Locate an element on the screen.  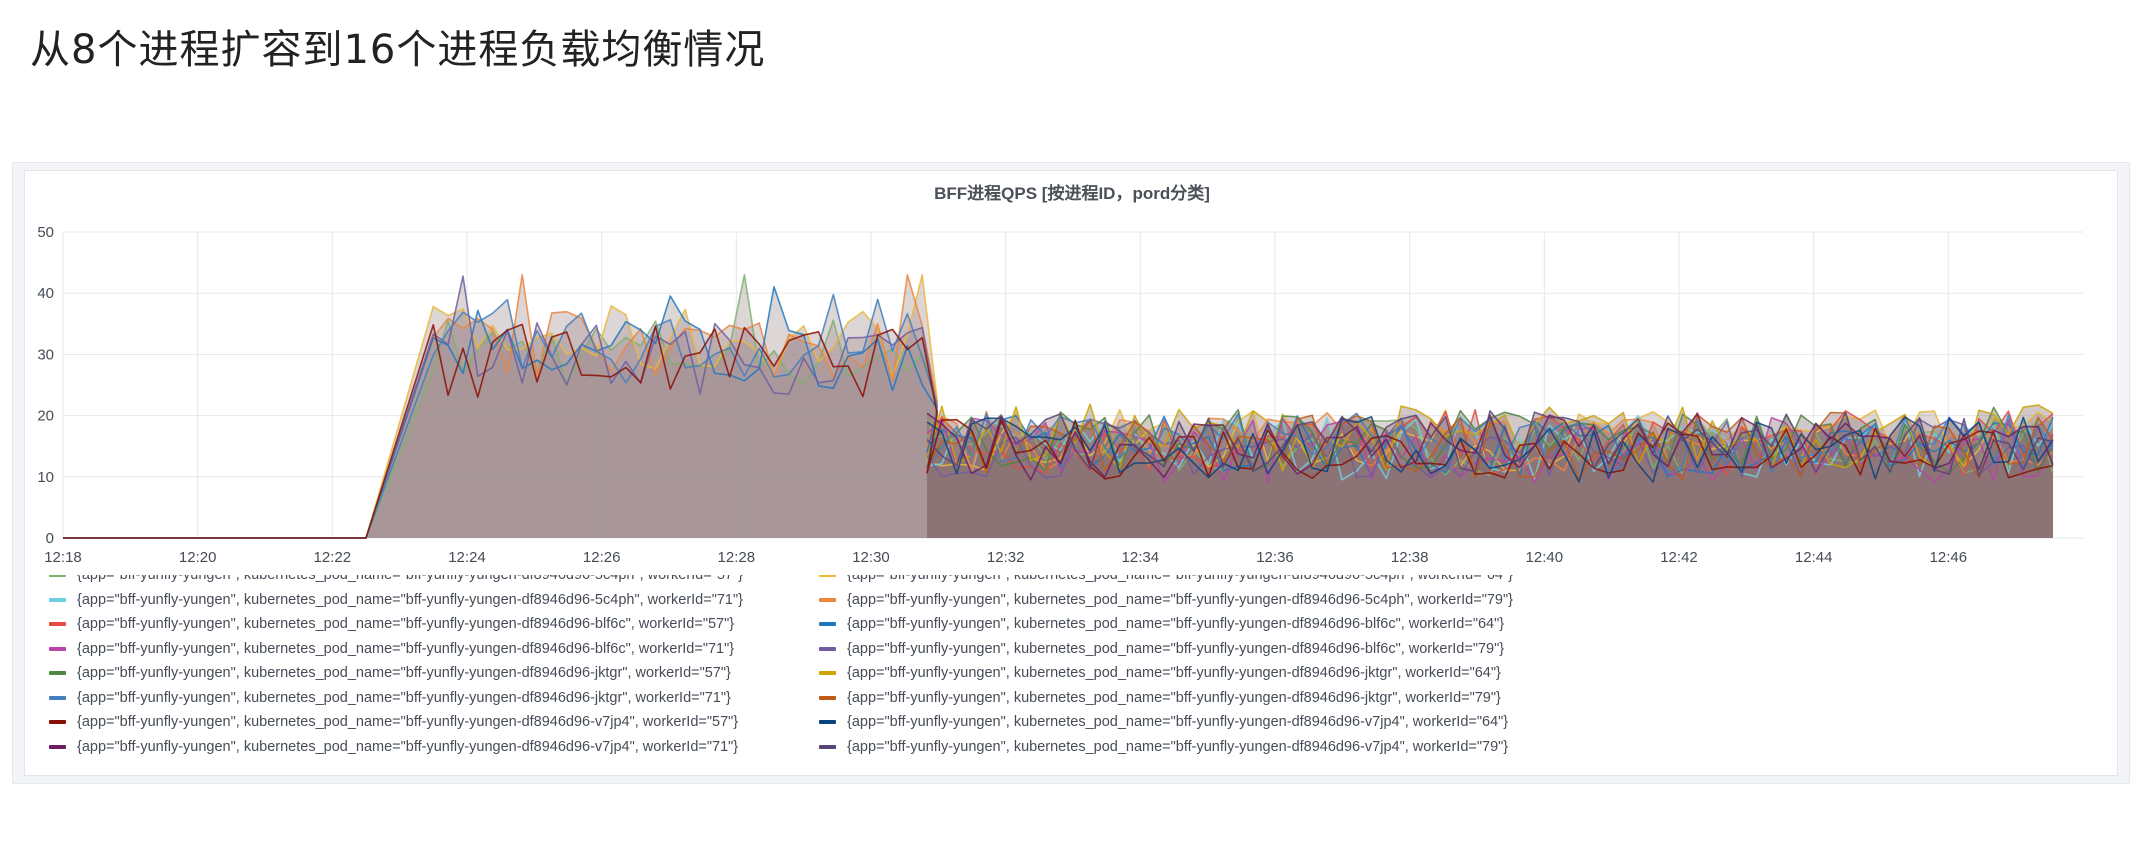
x-tick-label: 12:20 is located at coordinates (198, 557).